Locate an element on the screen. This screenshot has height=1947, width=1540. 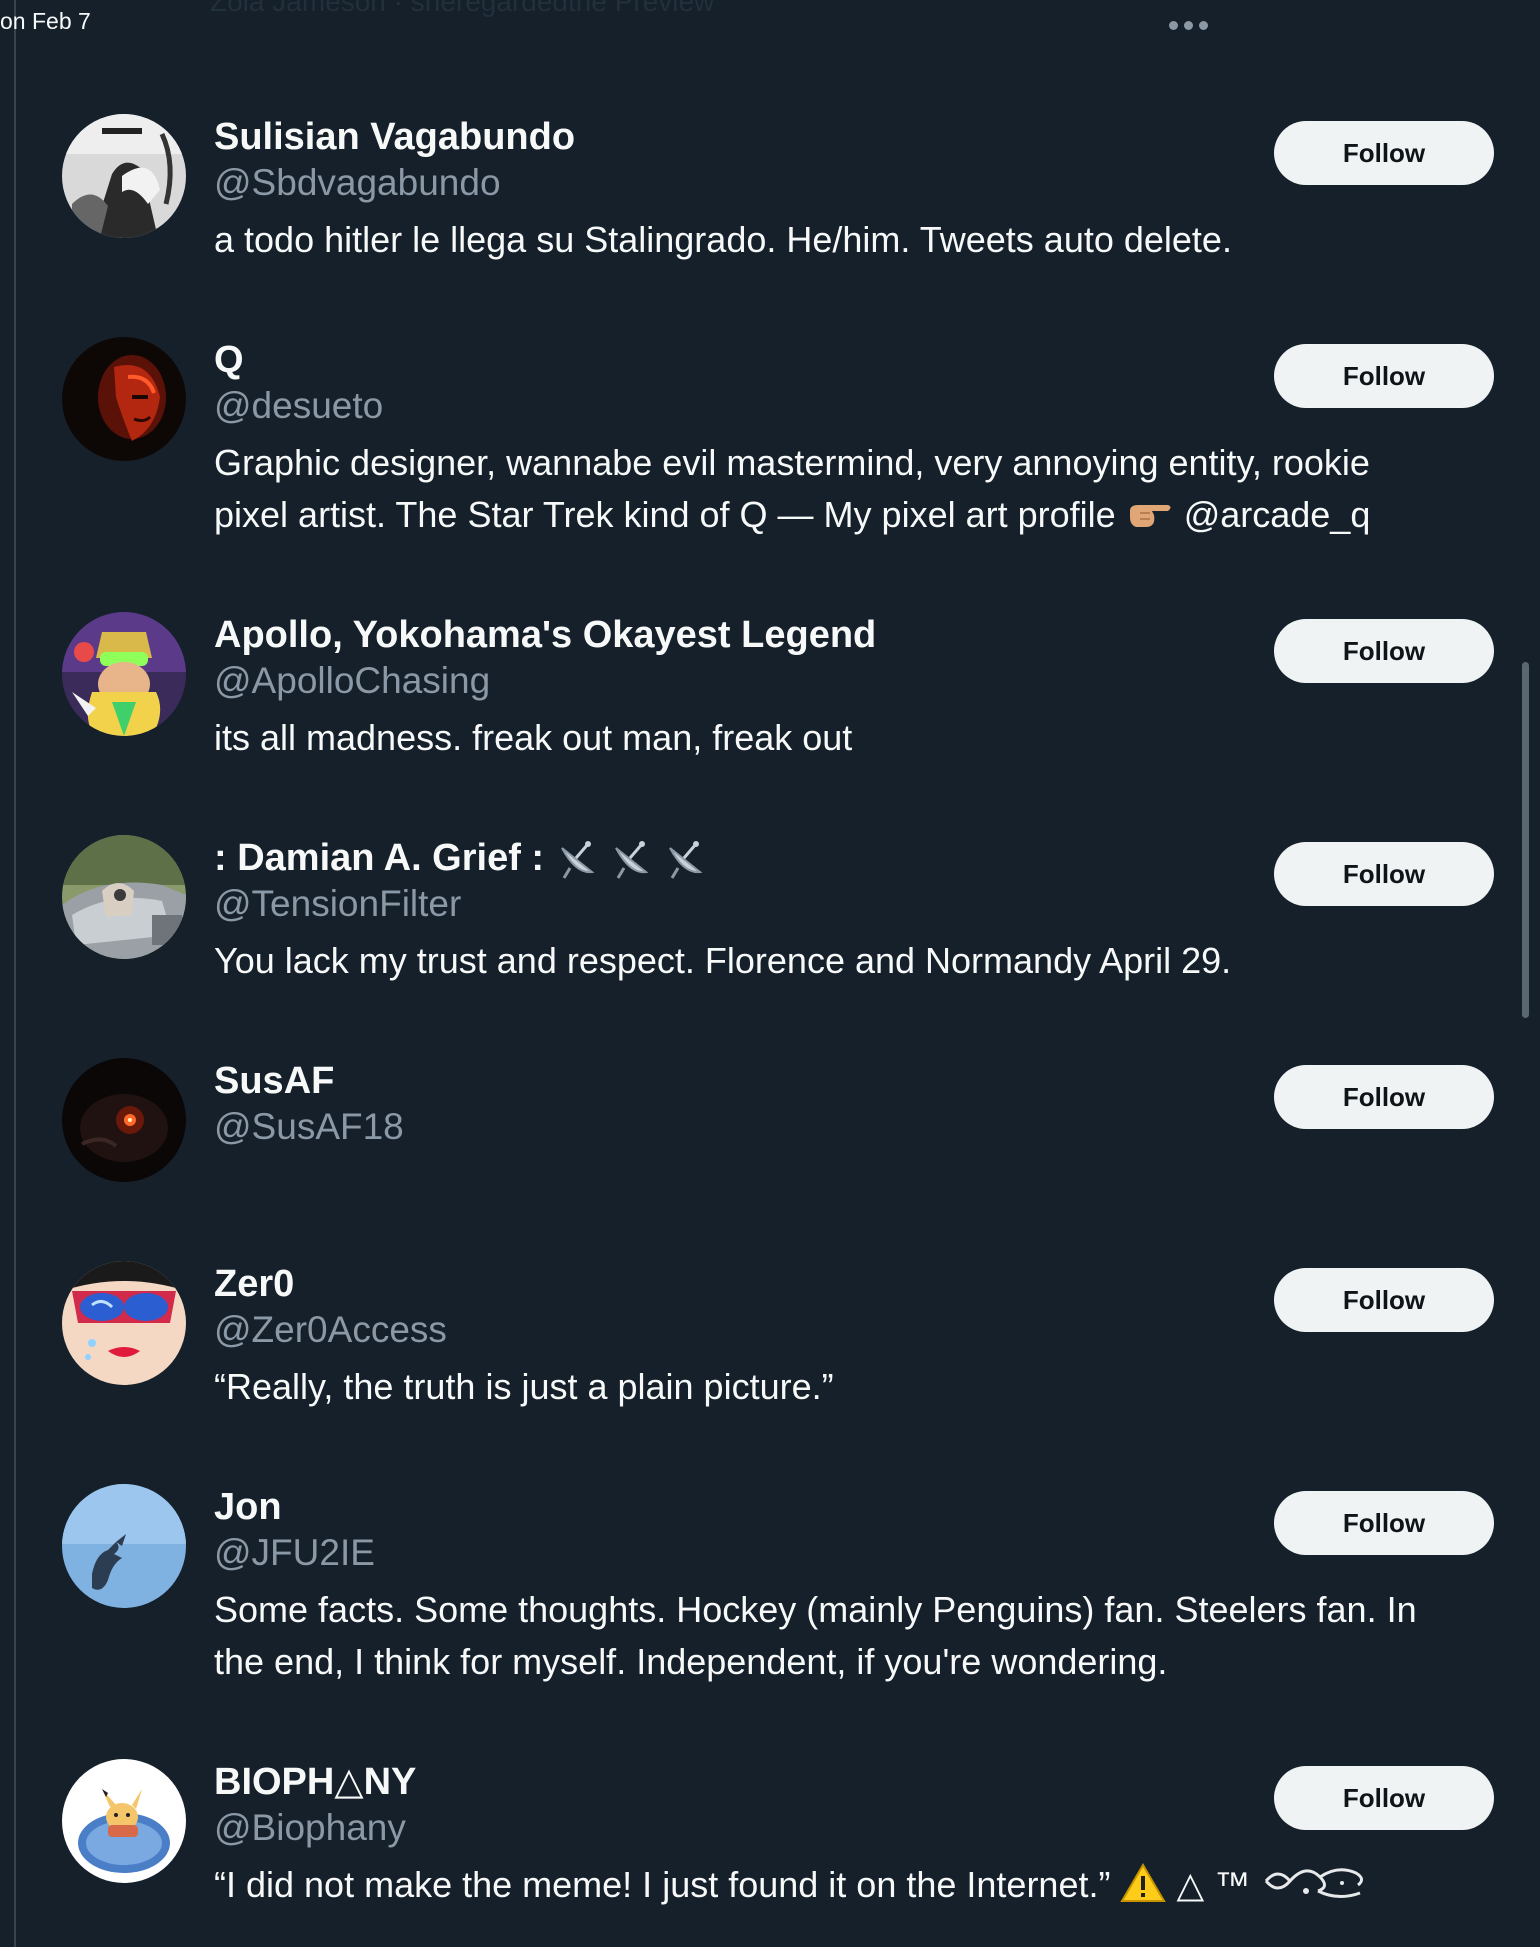
warning-sign-icon is located at coordinates (1143, 1882).